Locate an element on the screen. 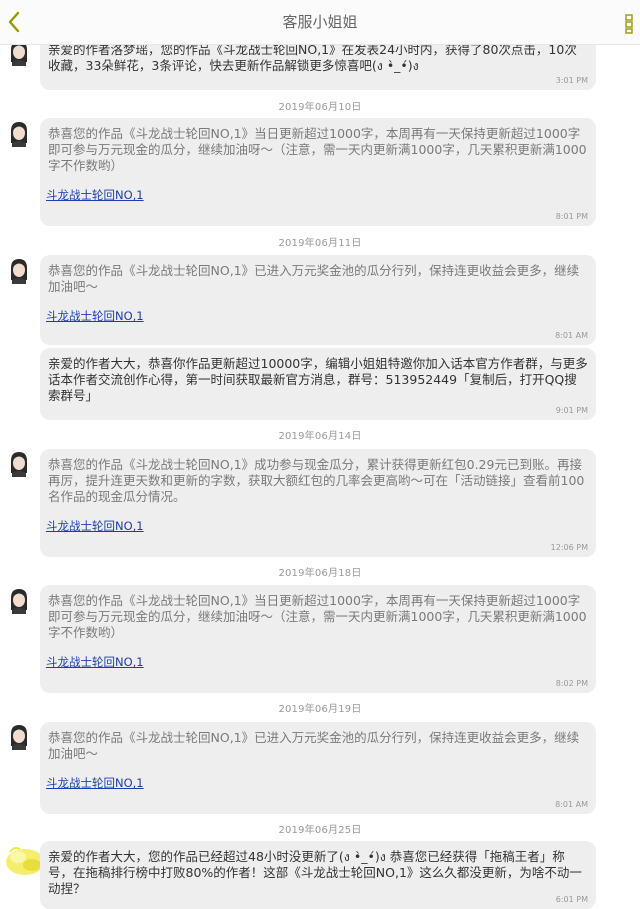 This screenshot has width=640, height=909. page-title: 客服小姐姐 is located at coordinates (320, 22).